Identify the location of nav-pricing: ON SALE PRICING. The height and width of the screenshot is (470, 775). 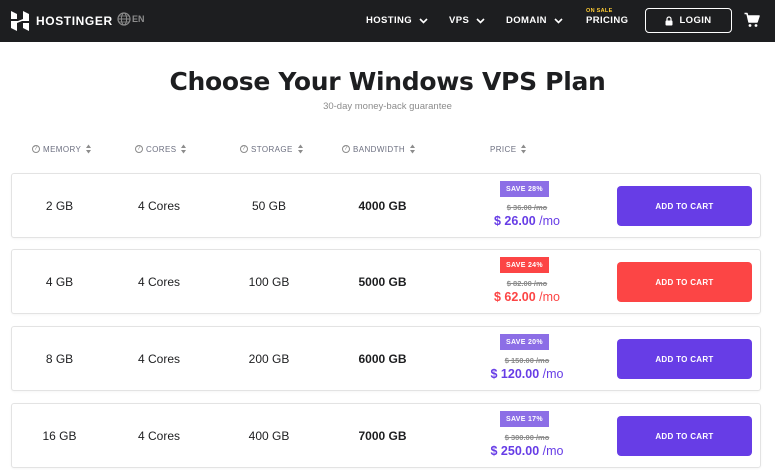
(607, 17).